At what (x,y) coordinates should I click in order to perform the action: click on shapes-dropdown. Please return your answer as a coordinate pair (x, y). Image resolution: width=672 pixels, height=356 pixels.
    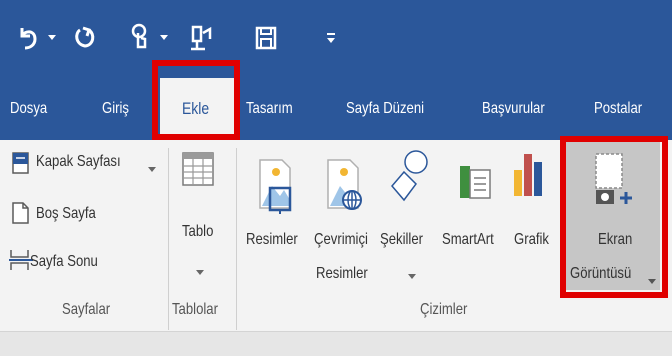
    Looking at the image, I should click on (412, 275).